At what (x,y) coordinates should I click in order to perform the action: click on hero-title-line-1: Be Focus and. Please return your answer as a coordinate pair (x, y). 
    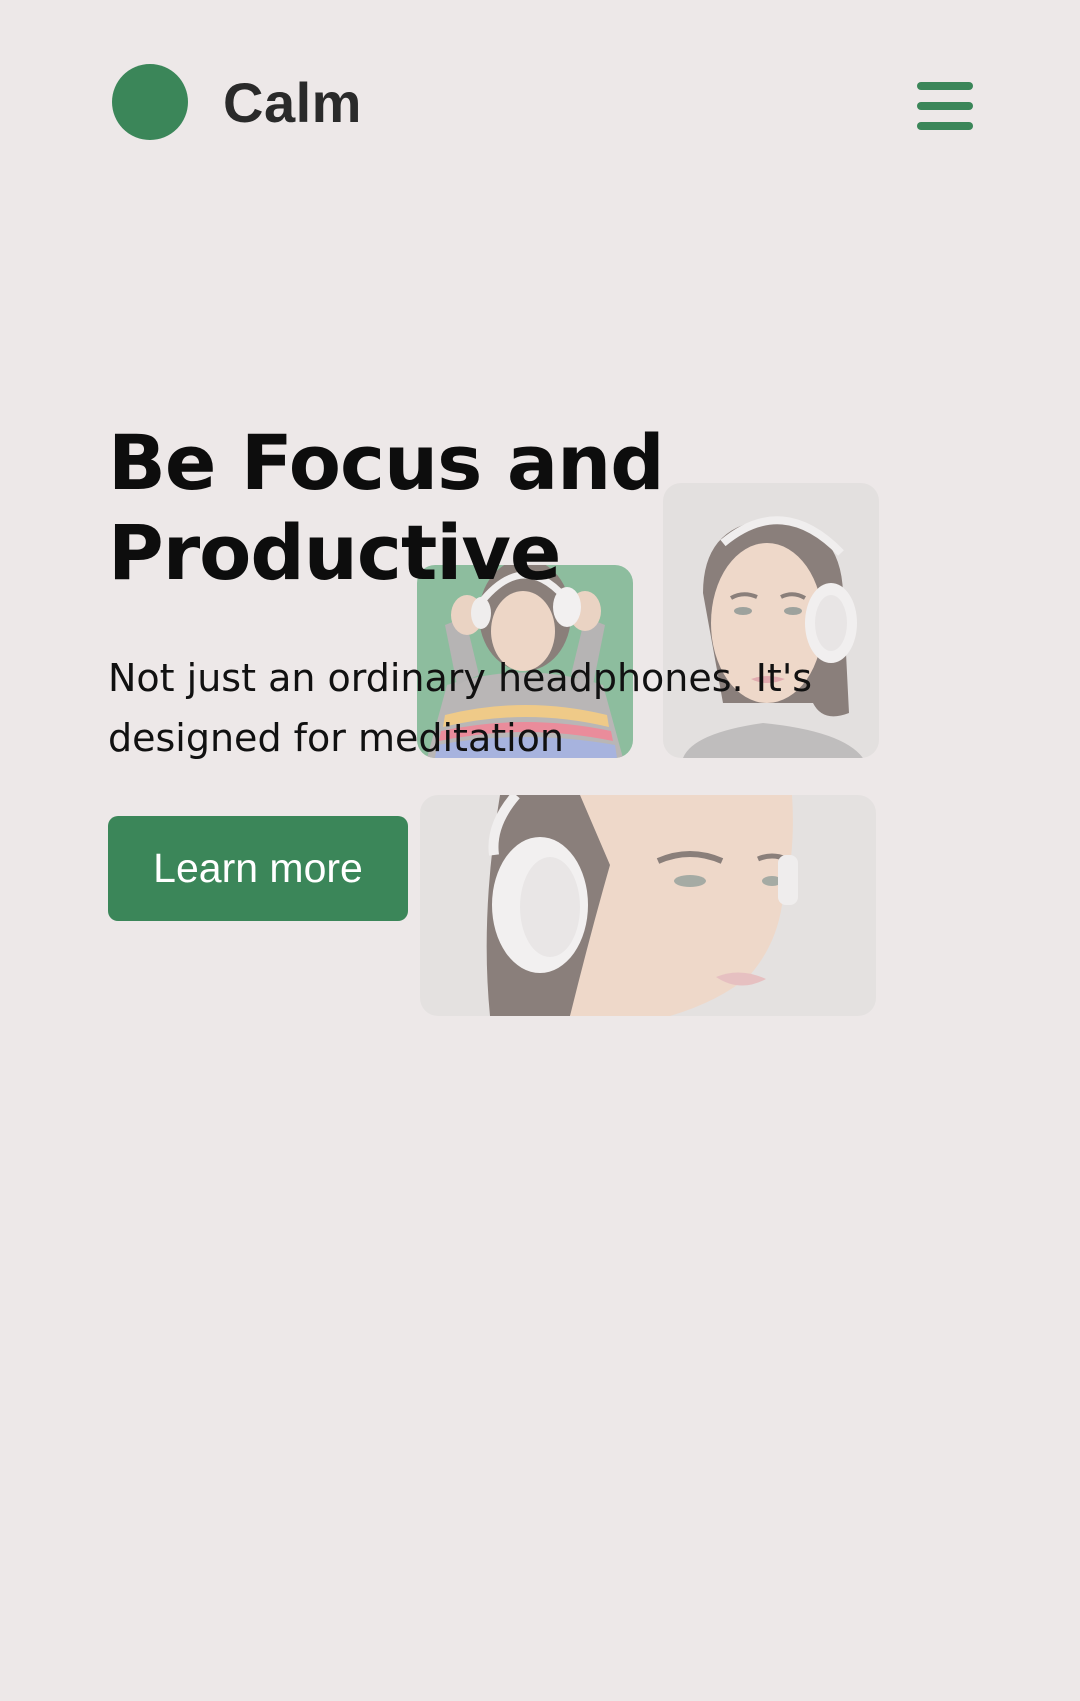
    Looking at the image, I should click on (386, 462).